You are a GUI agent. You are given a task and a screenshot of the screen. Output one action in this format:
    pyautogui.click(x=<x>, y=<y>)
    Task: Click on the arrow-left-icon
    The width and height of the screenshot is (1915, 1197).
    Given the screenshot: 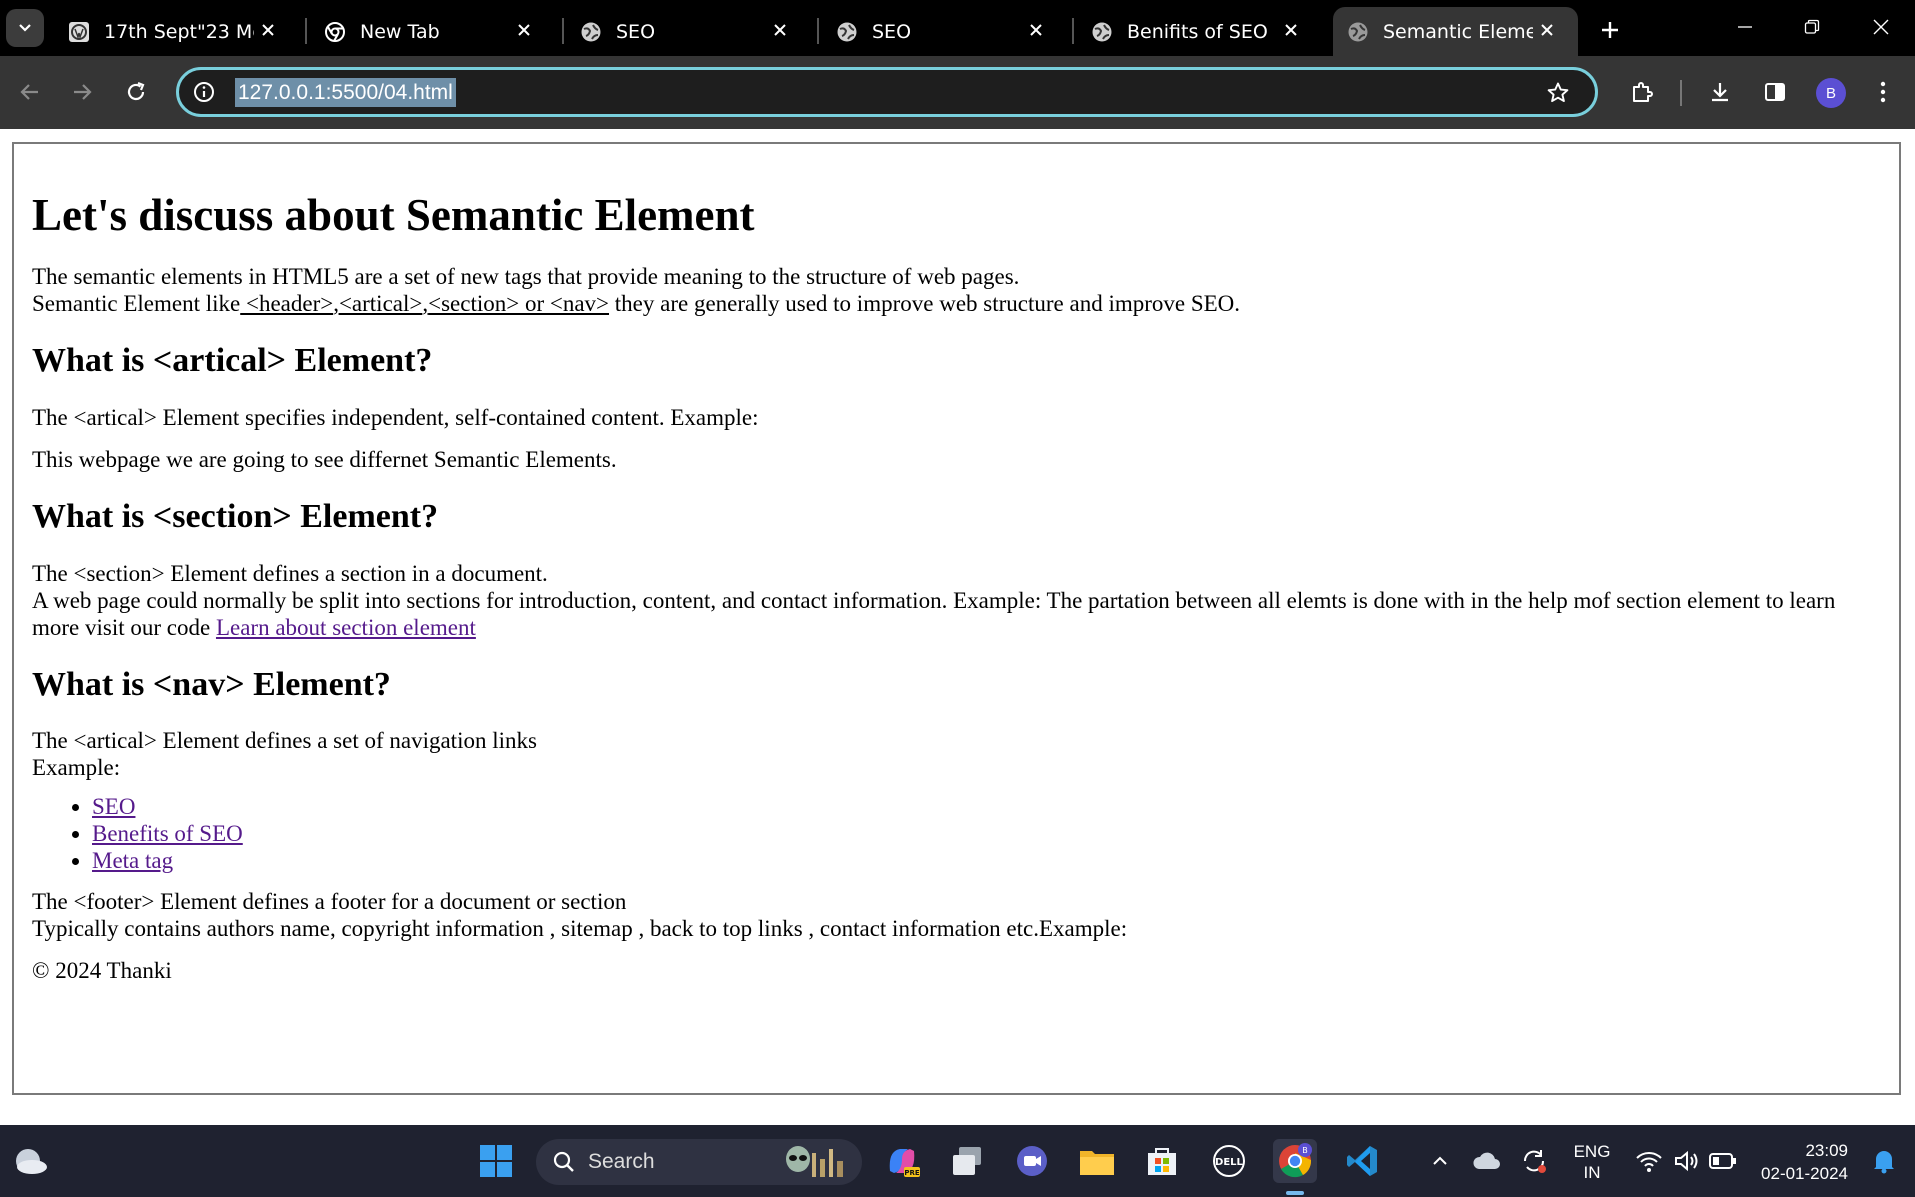 What is the action you would take?
    pyautogui.click(x=29, y=92)
    